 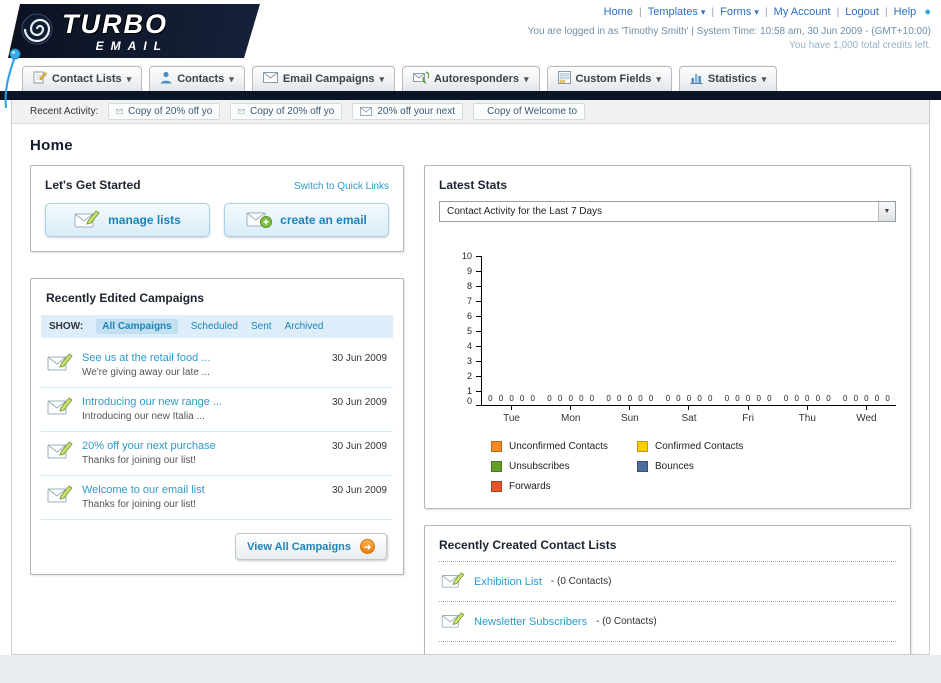 I want to click on top-link-my-account: My Account, so click(x=802, y=12).